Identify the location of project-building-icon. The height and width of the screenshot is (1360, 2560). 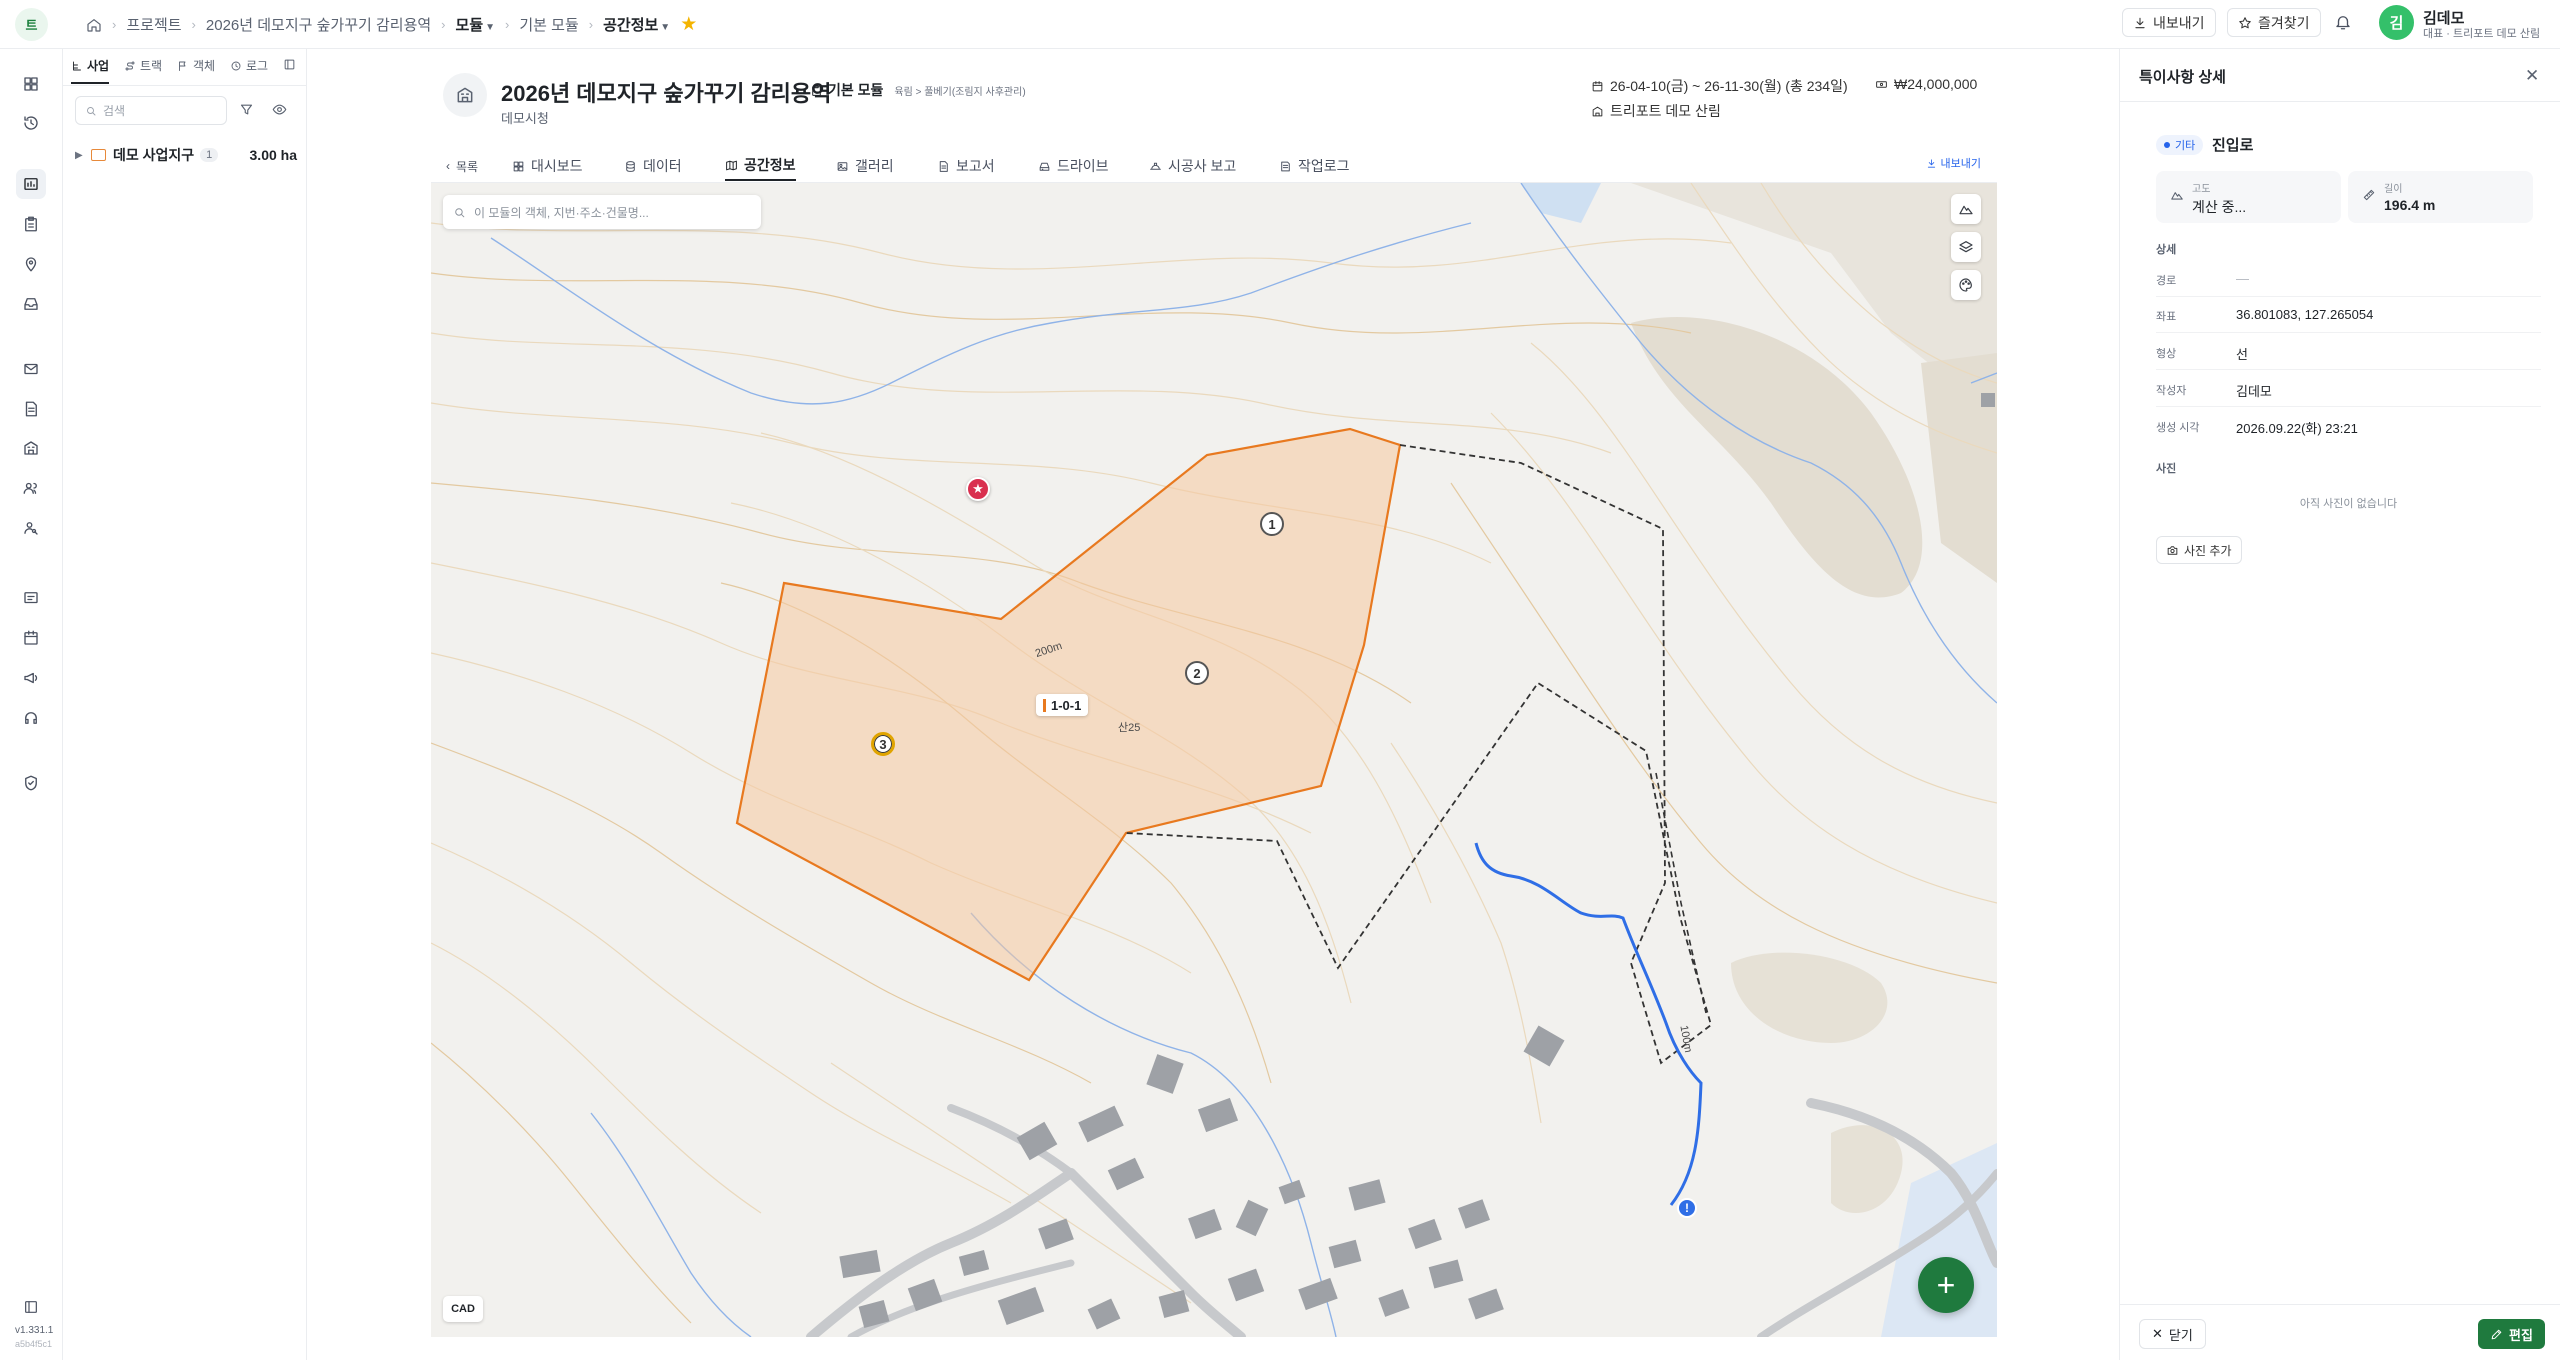
(465, 95).